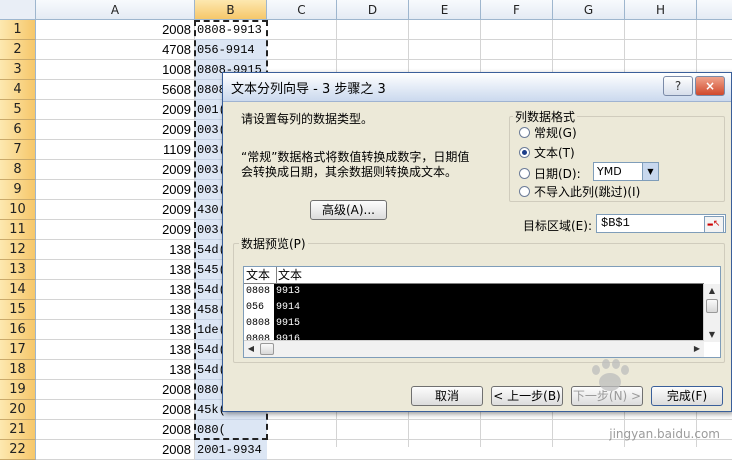 Image resolution: width=732 pixels, height=460 pixels. What do you see at coordinates (18, 110) in the screenshot?
I see `row-header: 5` at bounding box center [18, 110].